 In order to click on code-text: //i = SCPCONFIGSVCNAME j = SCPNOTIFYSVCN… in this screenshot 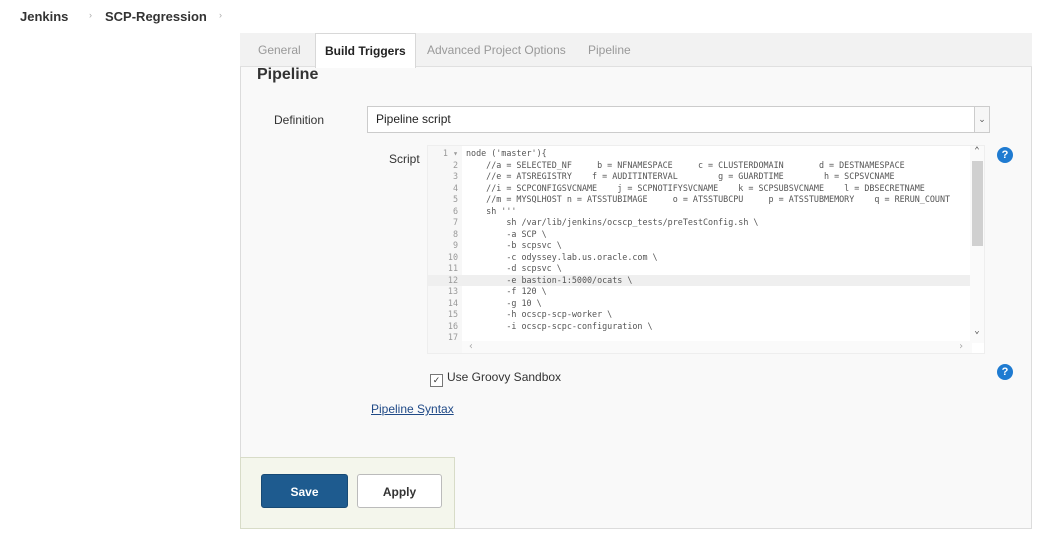, I will do `click(695, 187)`.